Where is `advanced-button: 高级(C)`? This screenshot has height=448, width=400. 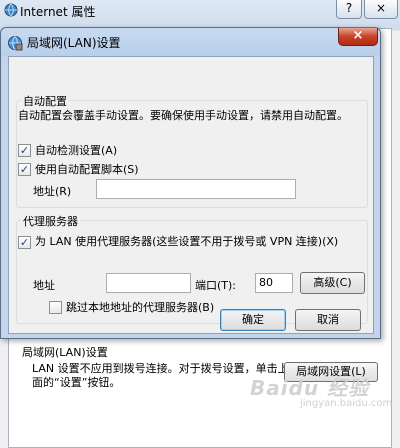
advanced-button: 高级(C) is located at coordinates (332, 283).